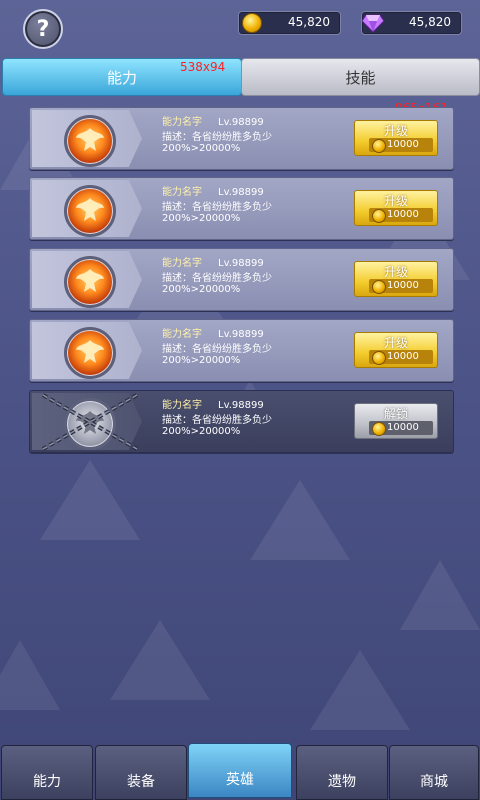 The image size is (480, 800). I want to click on nav-hero: 英雄, so click(240, 770).